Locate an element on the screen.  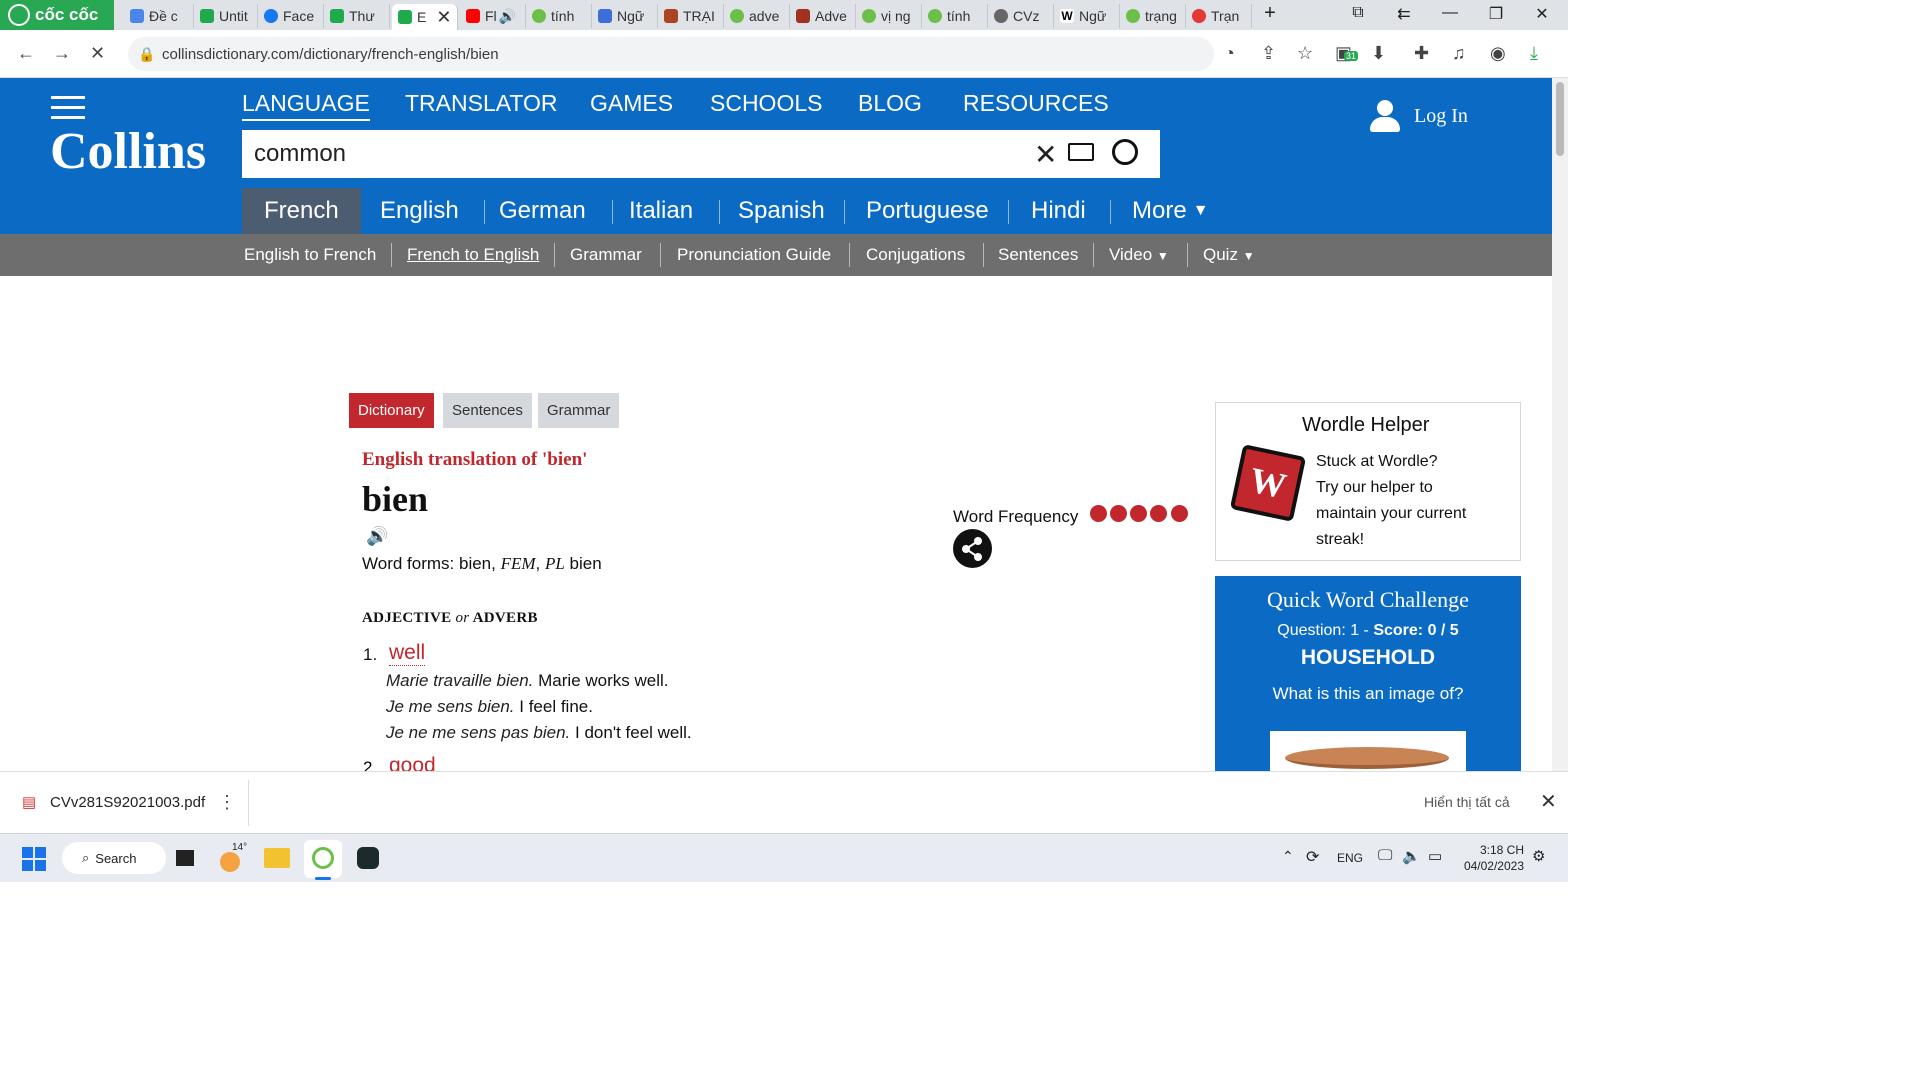
tab-4: Thư is located at coordinates (357, 16).